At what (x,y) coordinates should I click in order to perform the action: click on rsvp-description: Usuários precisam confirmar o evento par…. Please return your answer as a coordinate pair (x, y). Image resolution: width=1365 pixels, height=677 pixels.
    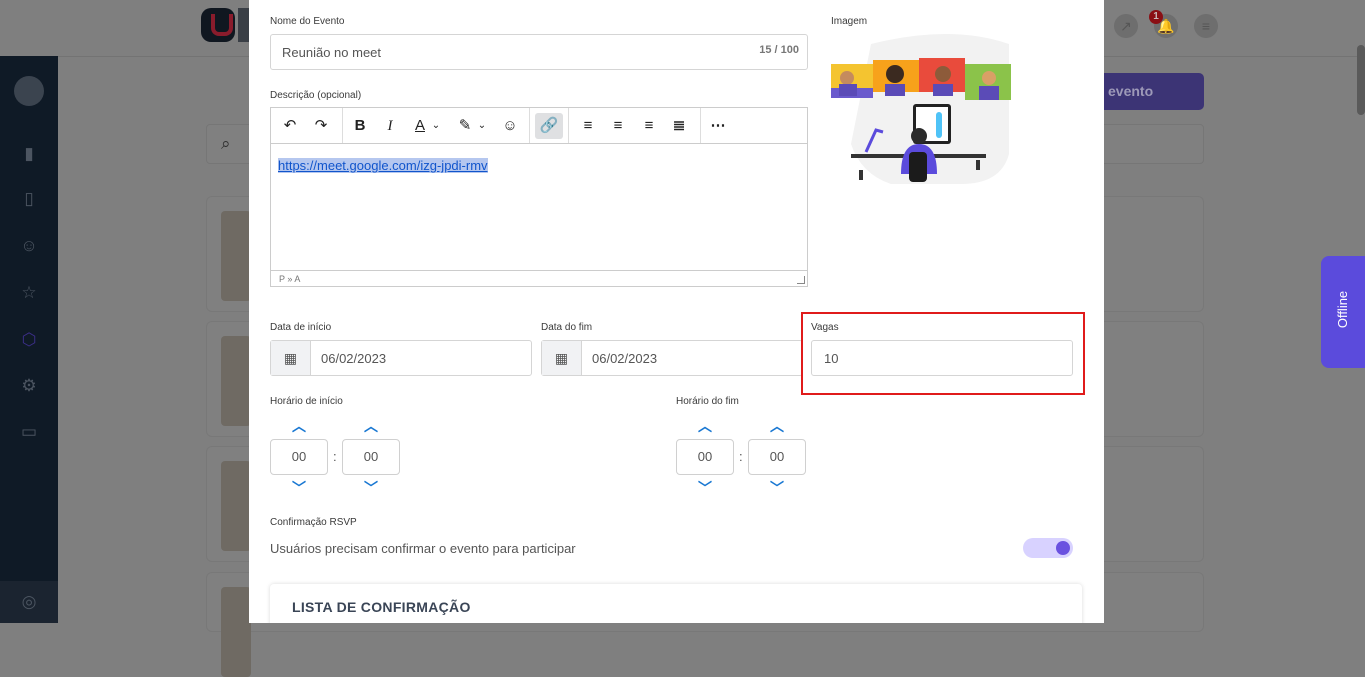
    Looking at the image, I should click on (423, 548).